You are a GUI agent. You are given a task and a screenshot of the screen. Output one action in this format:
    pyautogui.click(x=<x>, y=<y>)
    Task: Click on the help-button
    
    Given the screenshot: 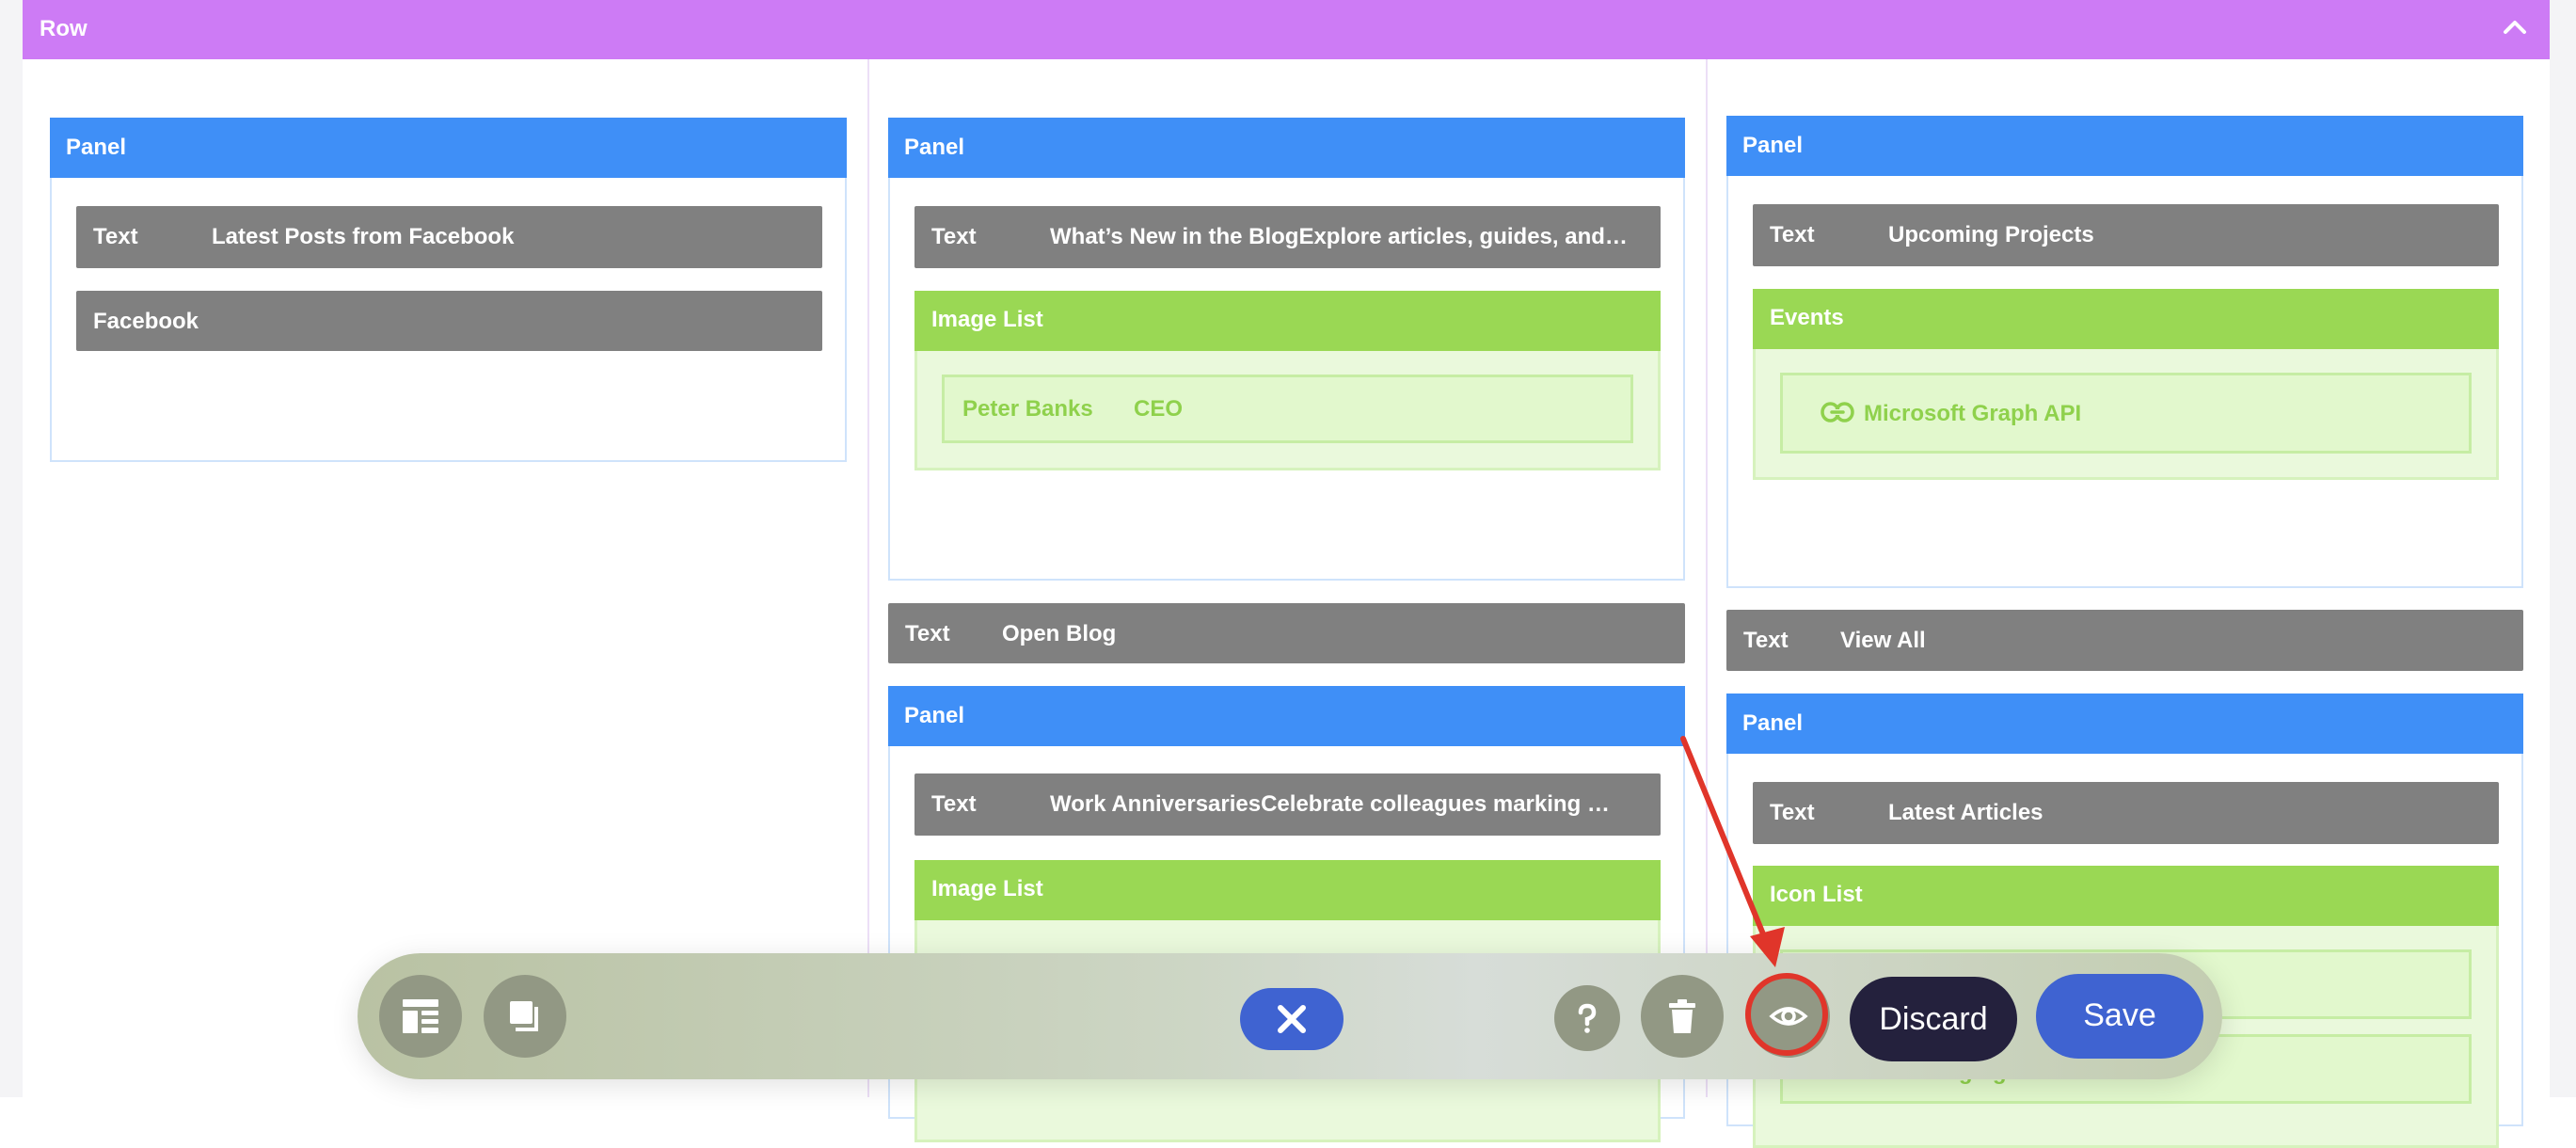 What is the action you would take?
    pyautogui.click(x=1587, y=1018)
    